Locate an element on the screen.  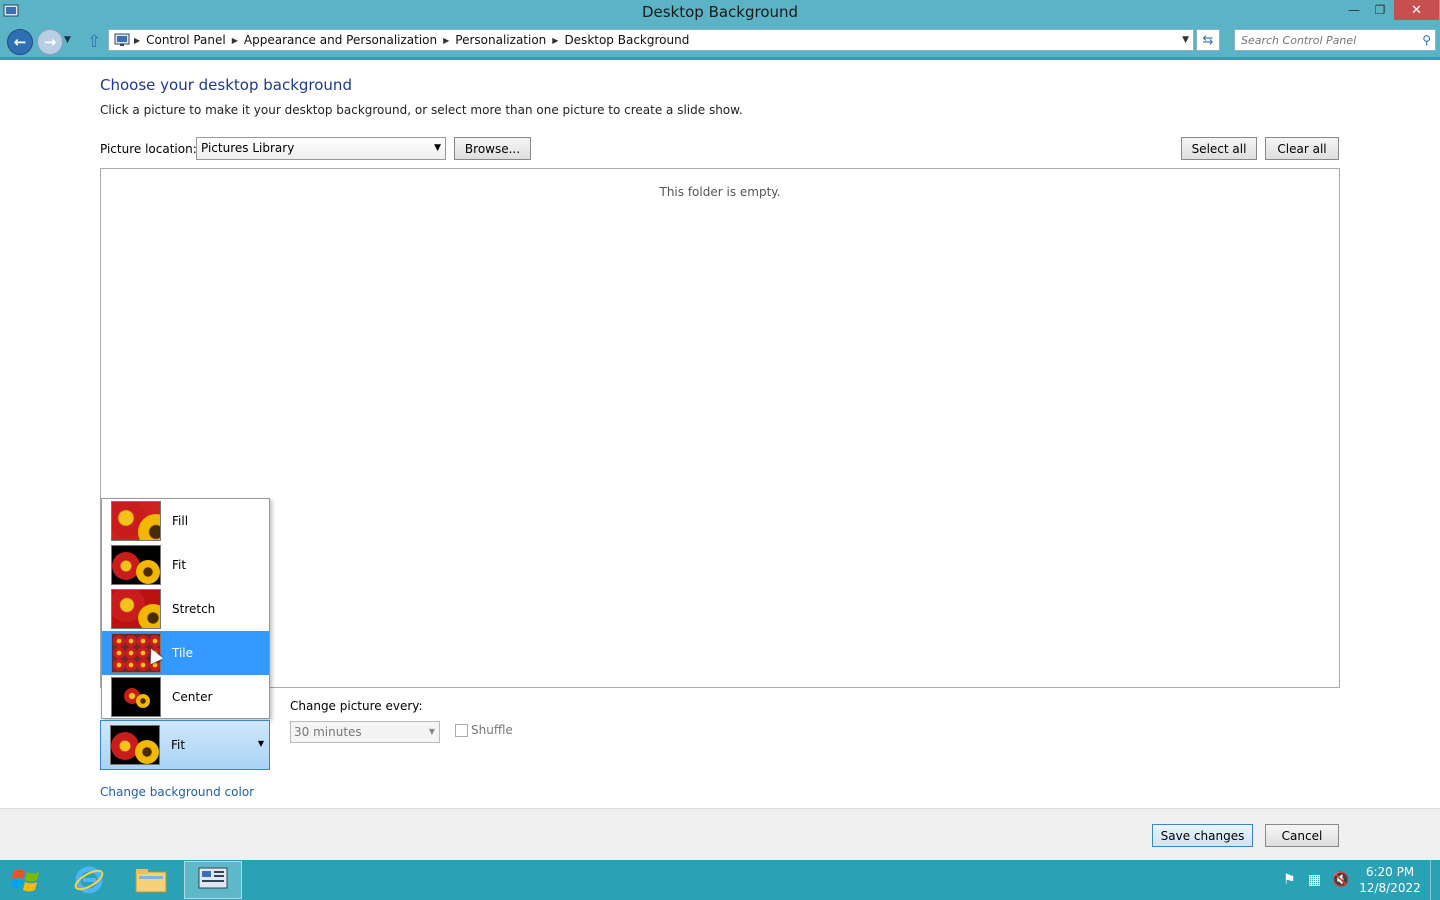
change-interval-value: 30 minutes is located at coordinates (328, 732).